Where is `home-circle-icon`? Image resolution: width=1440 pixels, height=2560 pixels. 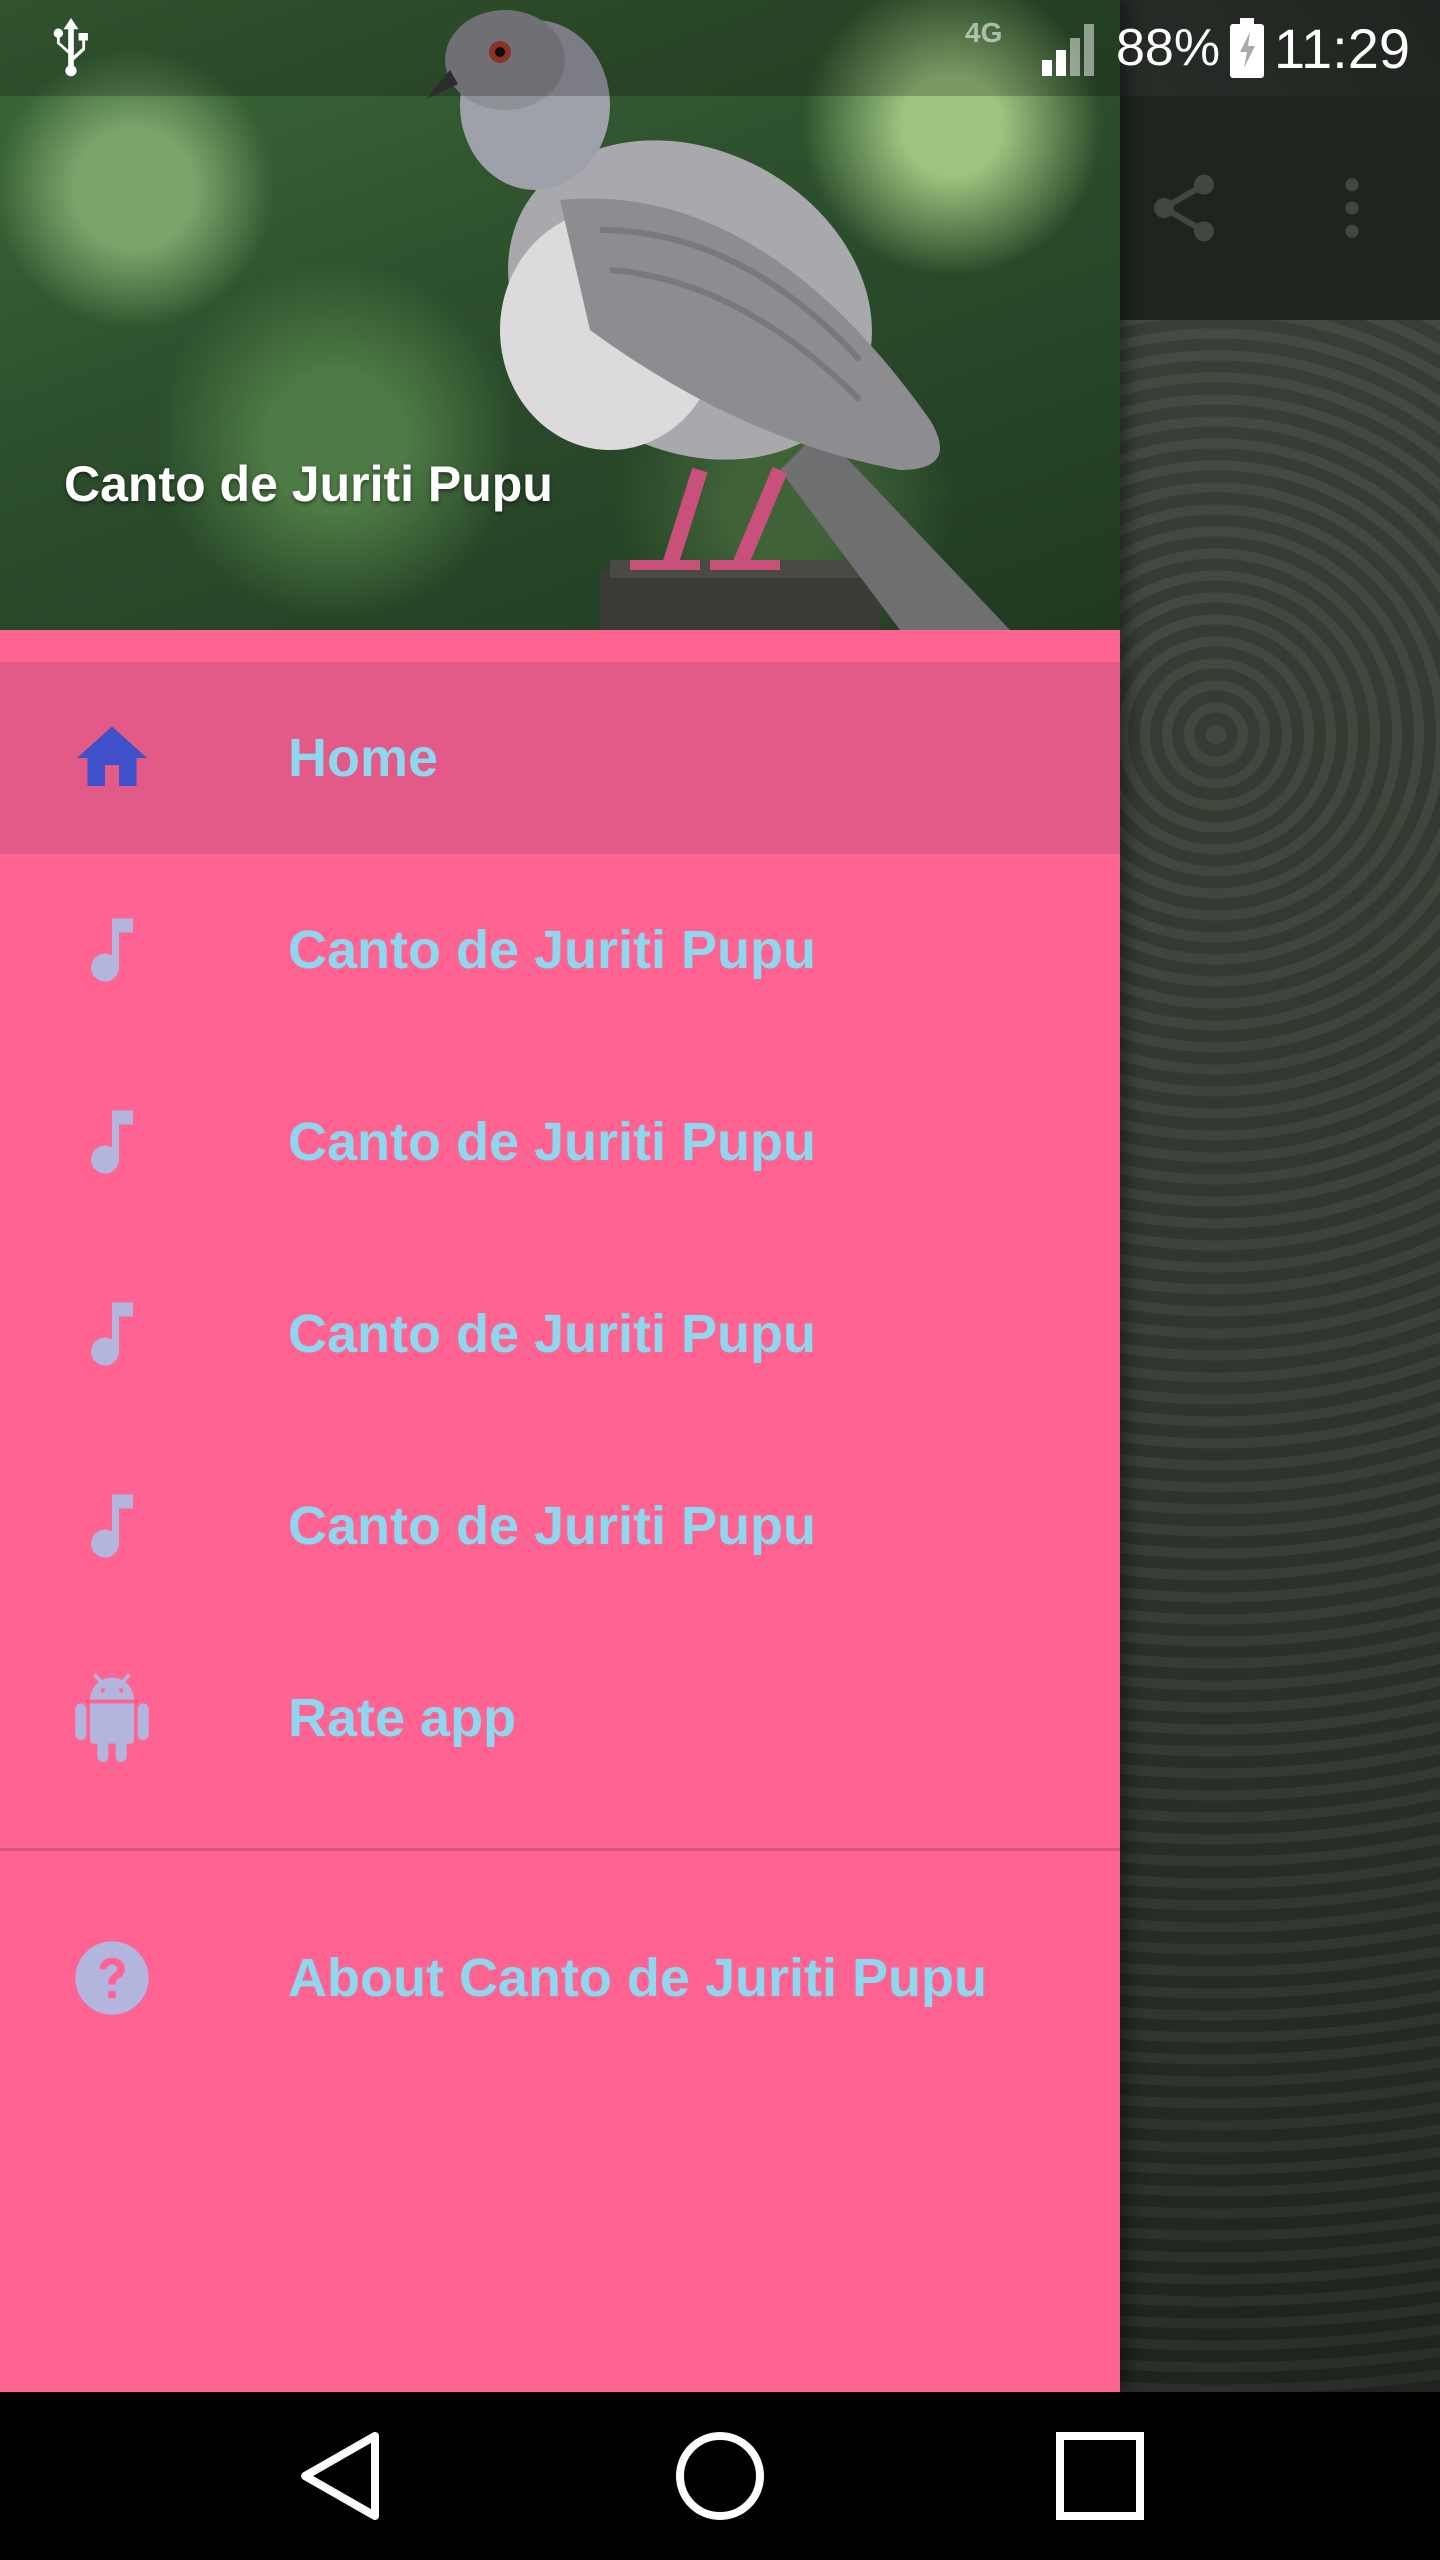 home-circle-icon is located at coordinates (720, 2476).